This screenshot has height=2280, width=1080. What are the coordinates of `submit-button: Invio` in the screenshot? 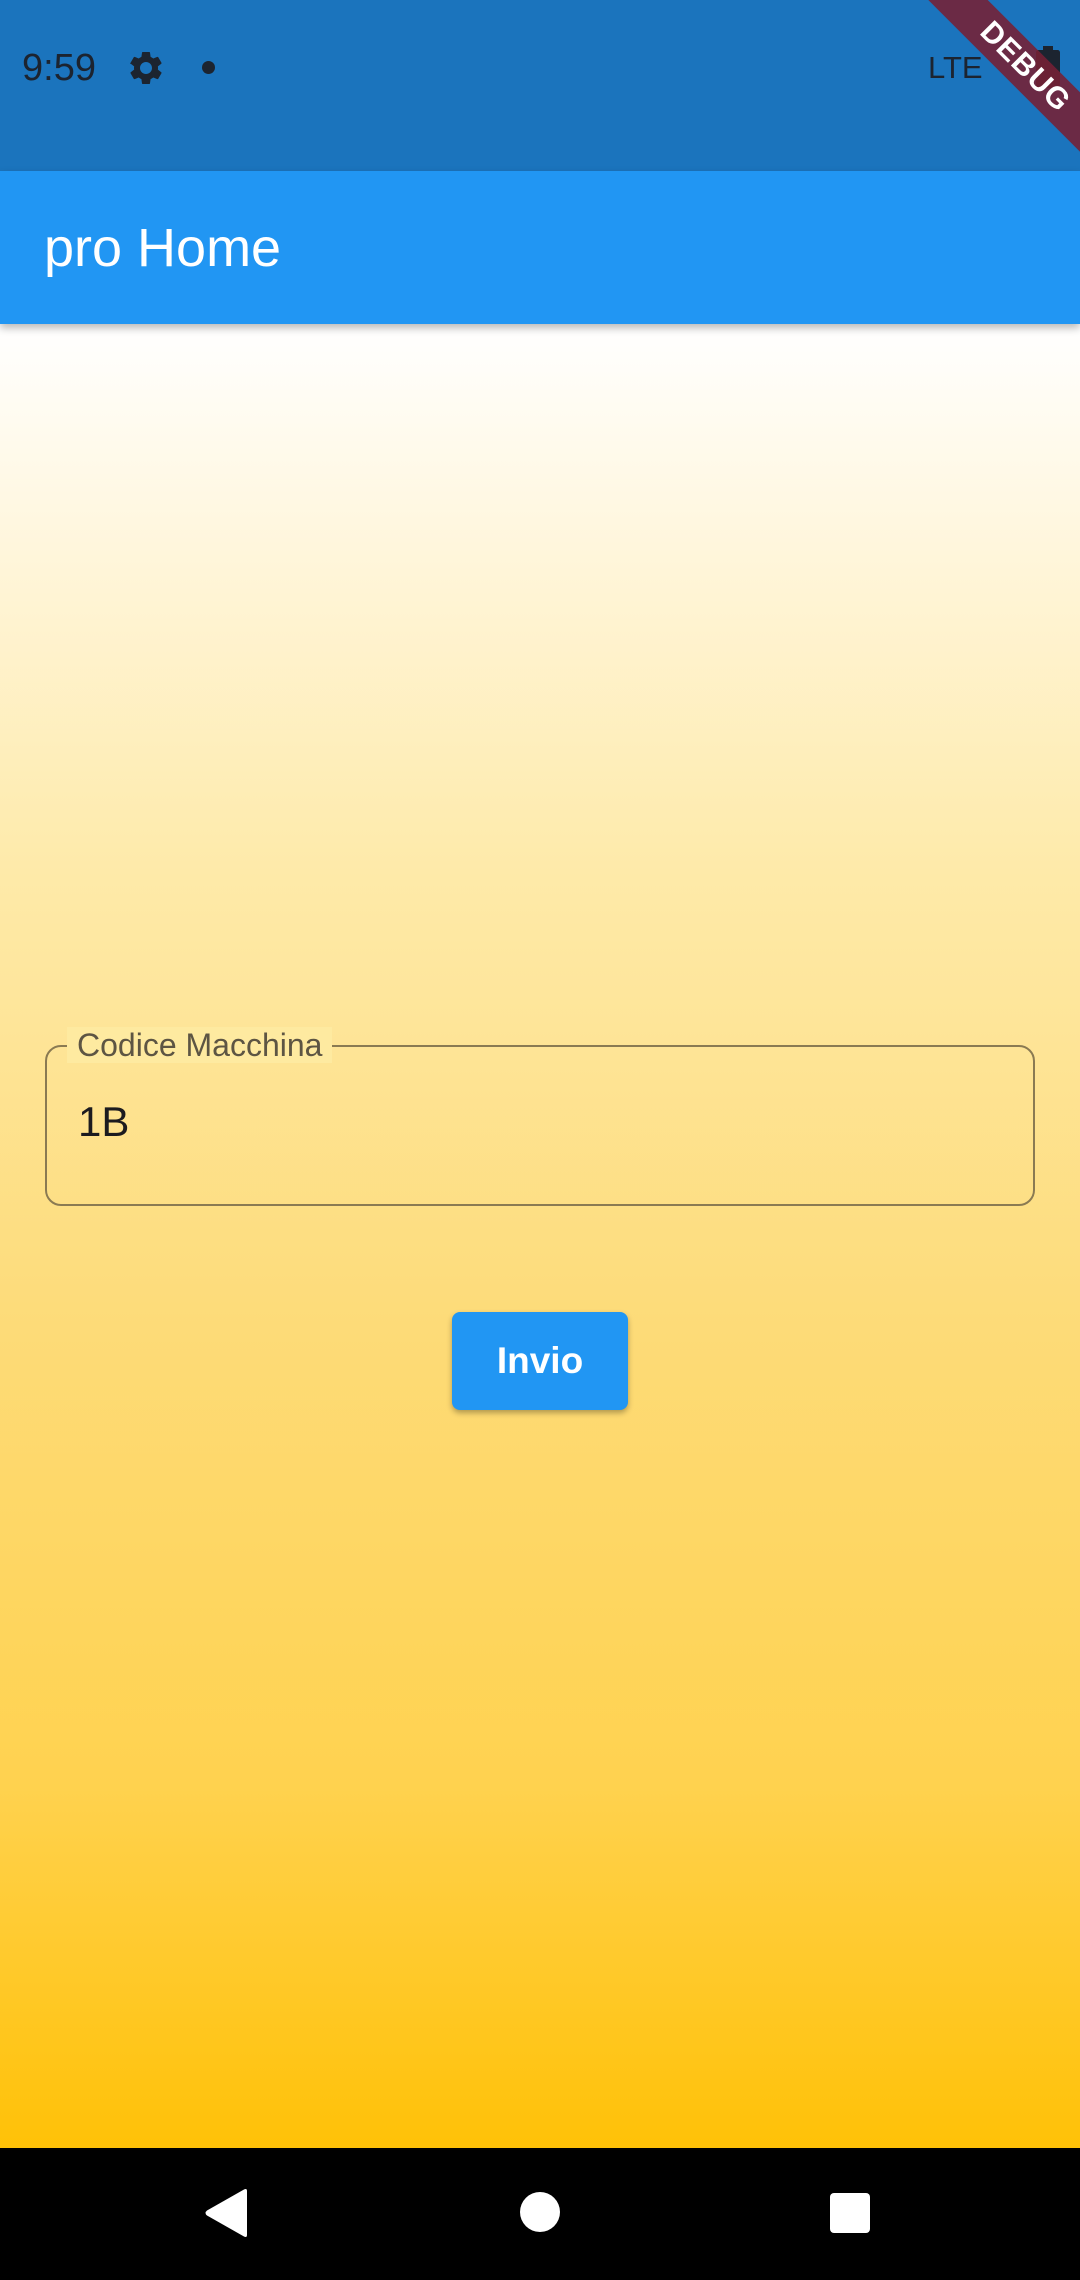 It's located at (540, 1361).